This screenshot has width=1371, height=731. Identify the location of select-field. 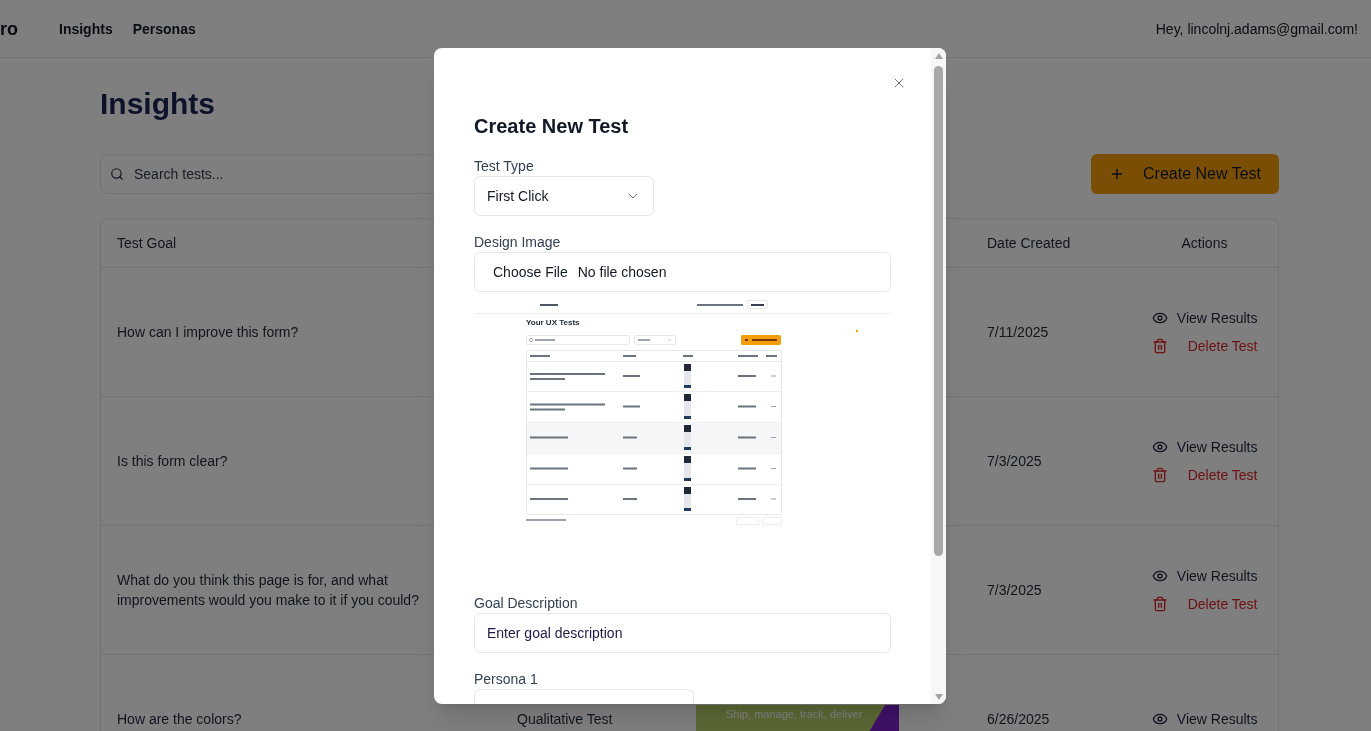
(584, 696).